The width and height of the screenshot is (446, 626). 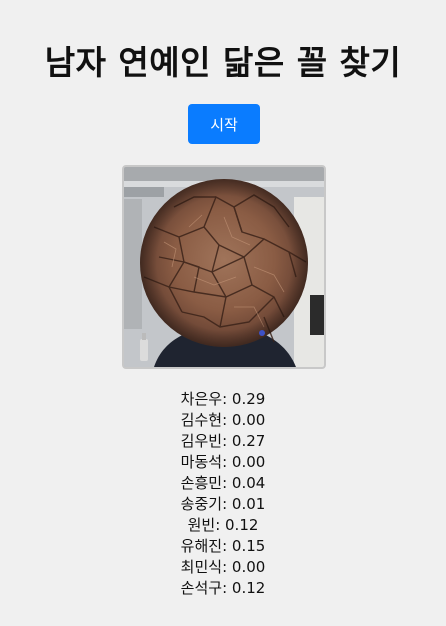 I want to click on result-row: 손석구: 0.12, so click(x=223, y=588).